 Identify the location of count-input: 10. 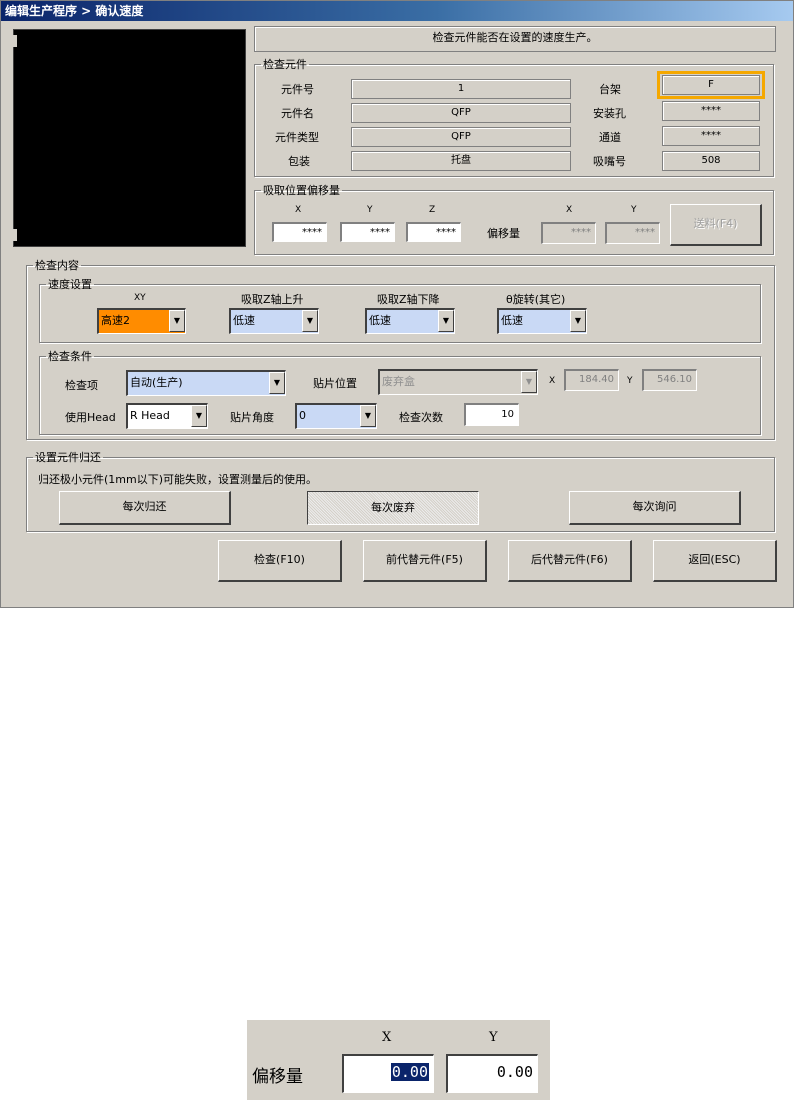
(491, 414).